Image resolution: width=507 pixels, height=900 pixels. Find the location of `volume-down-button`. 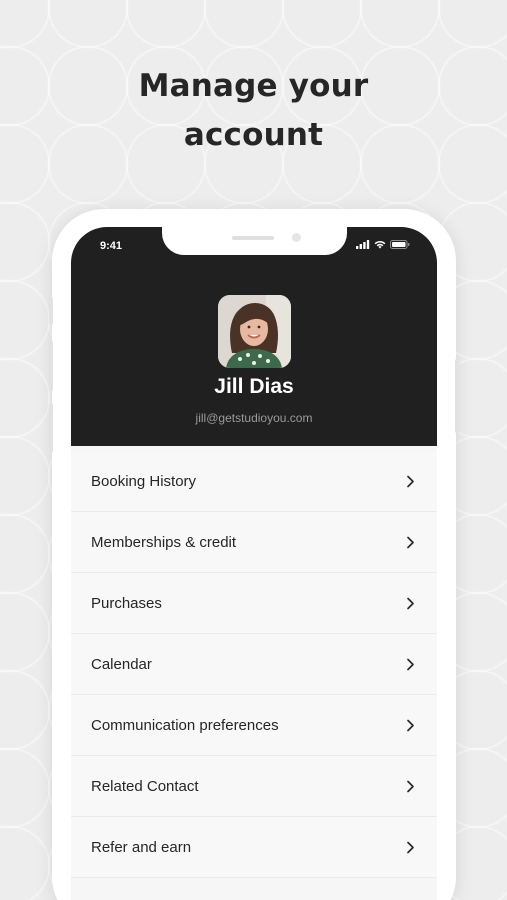

volume-down-button is located at coordinates (51, 428).